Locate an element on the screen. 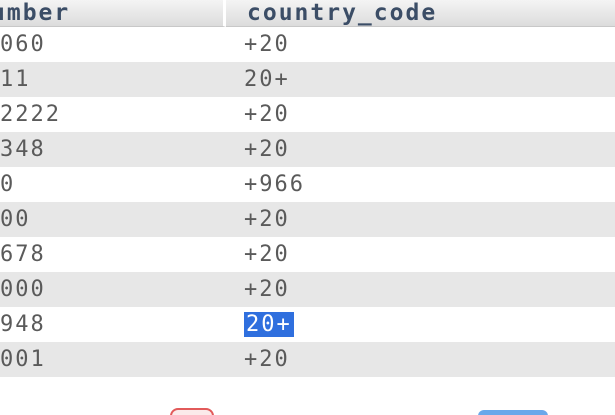 This screenshot has width=615, height=415. column-header-number: umber is located at coordinates (113, 13).